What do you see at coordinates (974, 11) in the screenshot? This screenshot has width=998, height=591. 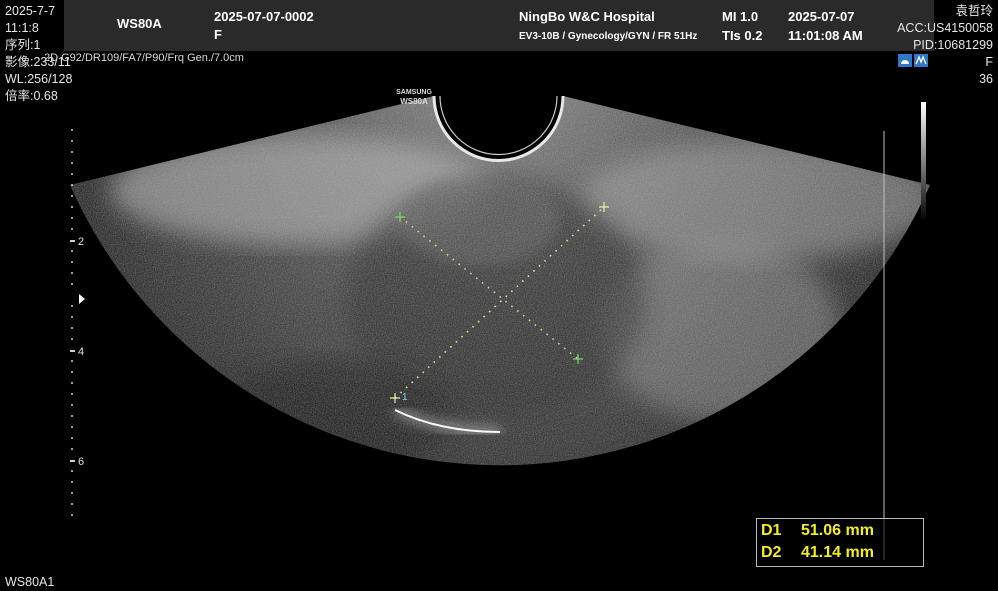 I see `patient-name: 袁哲玲` at bounding box center [974, 11].